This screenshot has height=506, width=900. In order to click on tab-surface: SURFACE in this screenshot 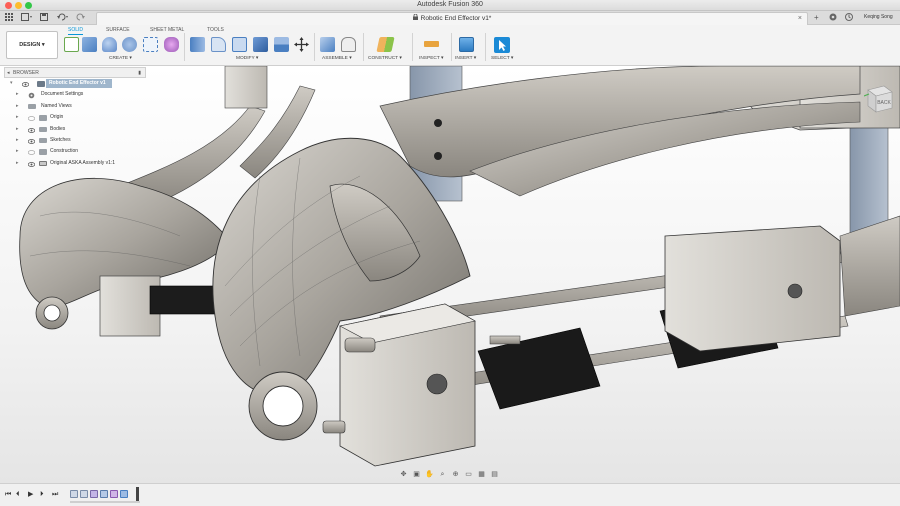, I will do `click(118, 30)`.